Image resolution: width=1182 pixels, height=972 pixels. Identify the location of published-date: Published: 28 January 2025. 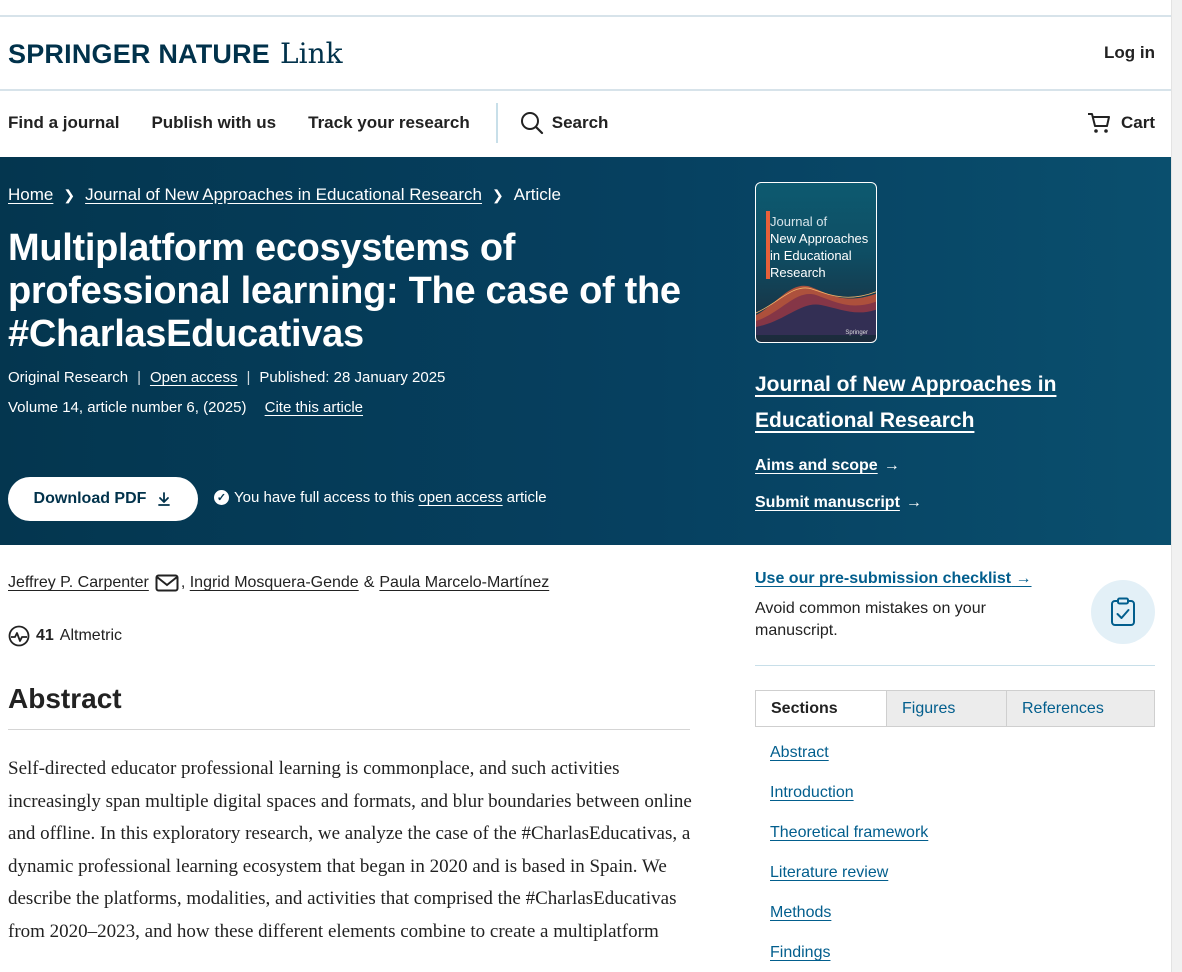
(352, 377).